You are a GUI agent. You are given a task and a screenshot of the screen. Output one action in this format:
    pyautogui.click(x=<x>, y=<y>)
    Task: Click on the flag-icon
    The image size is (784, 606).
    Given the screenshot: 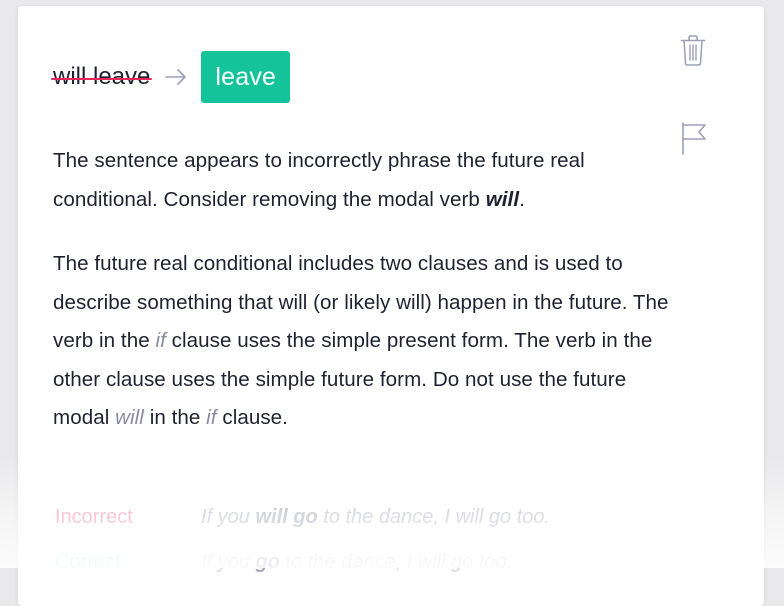 What is the action you would take?
    pyautogui.click(x=694, y=138)
    